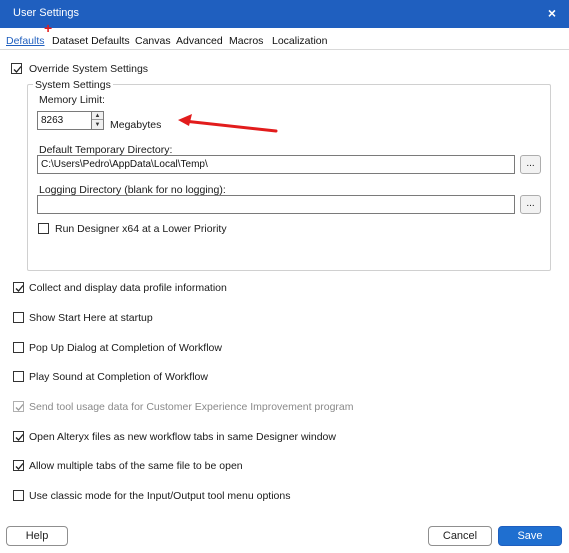  What do you see at coordinates (97, 125) in the screenshot?
I see `spin-down-icon: ▼` at bounding box center [97, 125].